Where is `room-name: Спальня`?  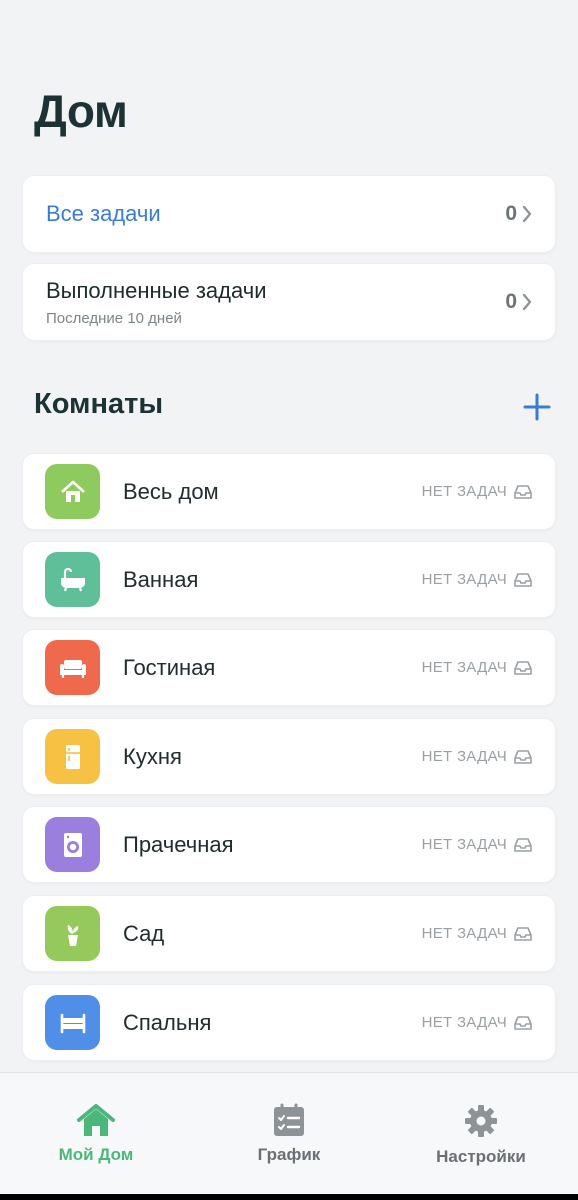
room-name: Спальня is located at coordinates (167, 1022).